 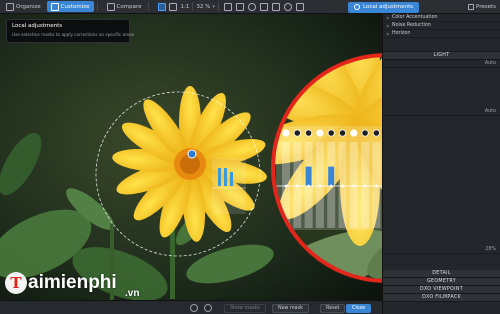 What do you see at coordinates (441, 250) in the screenshot?
I see `palette-row: 28%` at bounding box center [441, 250].